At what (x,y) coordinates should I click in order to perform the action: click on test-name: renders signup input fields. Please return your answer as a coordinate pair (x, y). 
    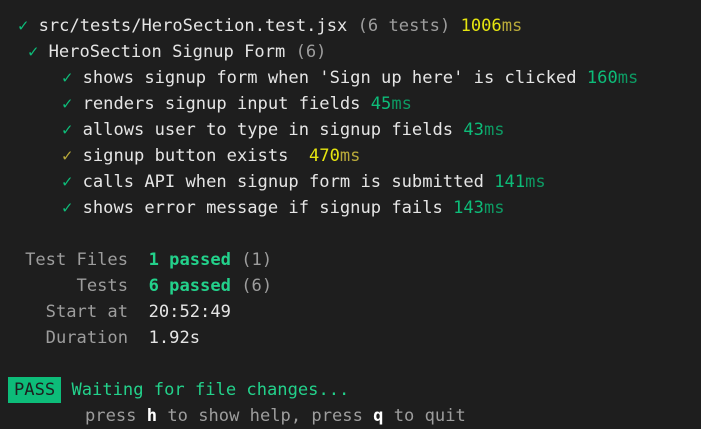
    Looking at the image, I should click on (221, 104).